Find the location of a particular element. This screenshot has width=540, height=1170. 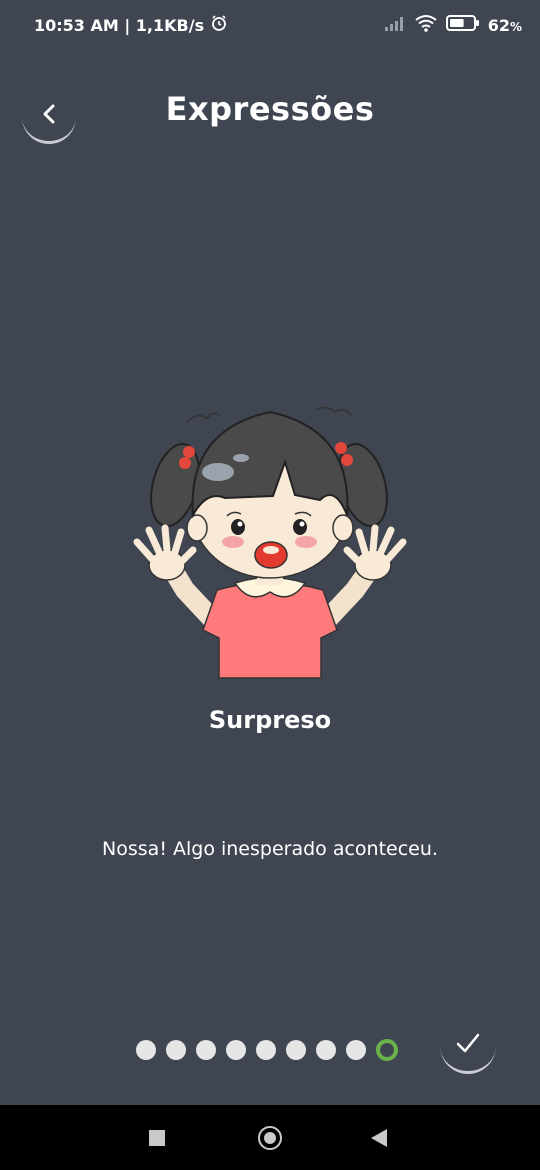

status-right: 62% is located at coordinates (453, 25).